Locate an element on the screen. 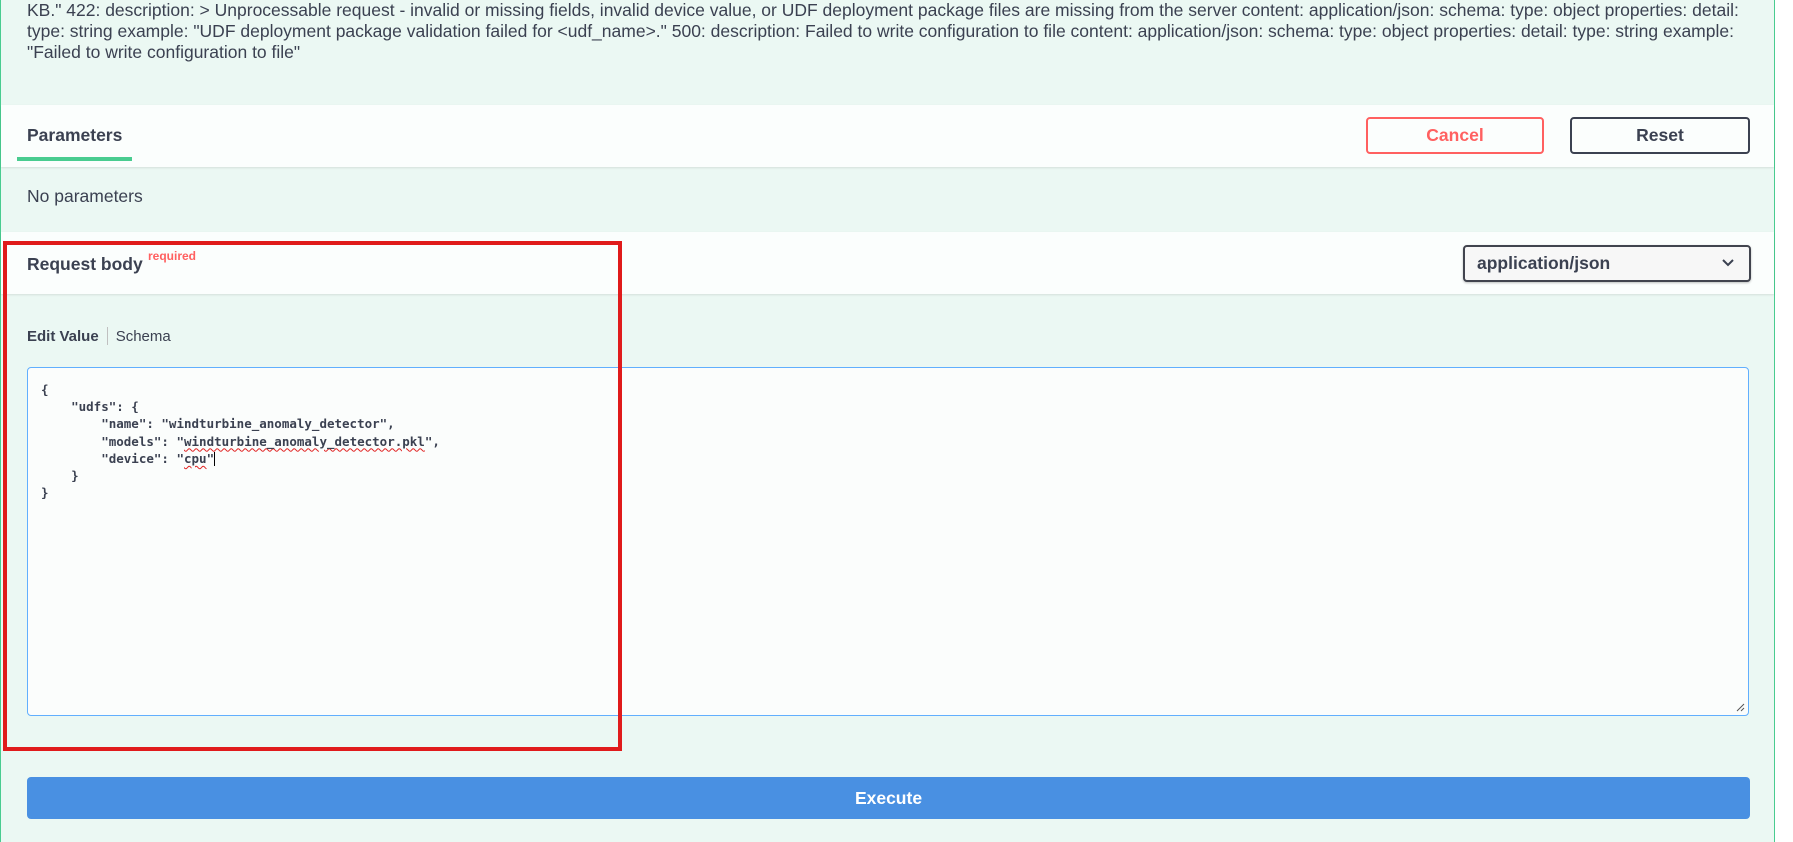 The height and width of the screenshot is (842, 1793). content-type-select: application/json is located at coordinates (1607, 263).